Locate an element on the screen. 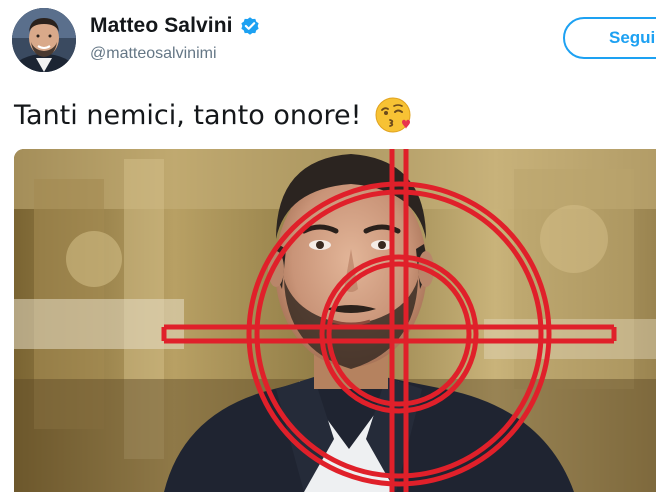 Image resolution: width=656 pixels, height=492 pixels. follow-button: Segui is located at coordinates (609, 38).